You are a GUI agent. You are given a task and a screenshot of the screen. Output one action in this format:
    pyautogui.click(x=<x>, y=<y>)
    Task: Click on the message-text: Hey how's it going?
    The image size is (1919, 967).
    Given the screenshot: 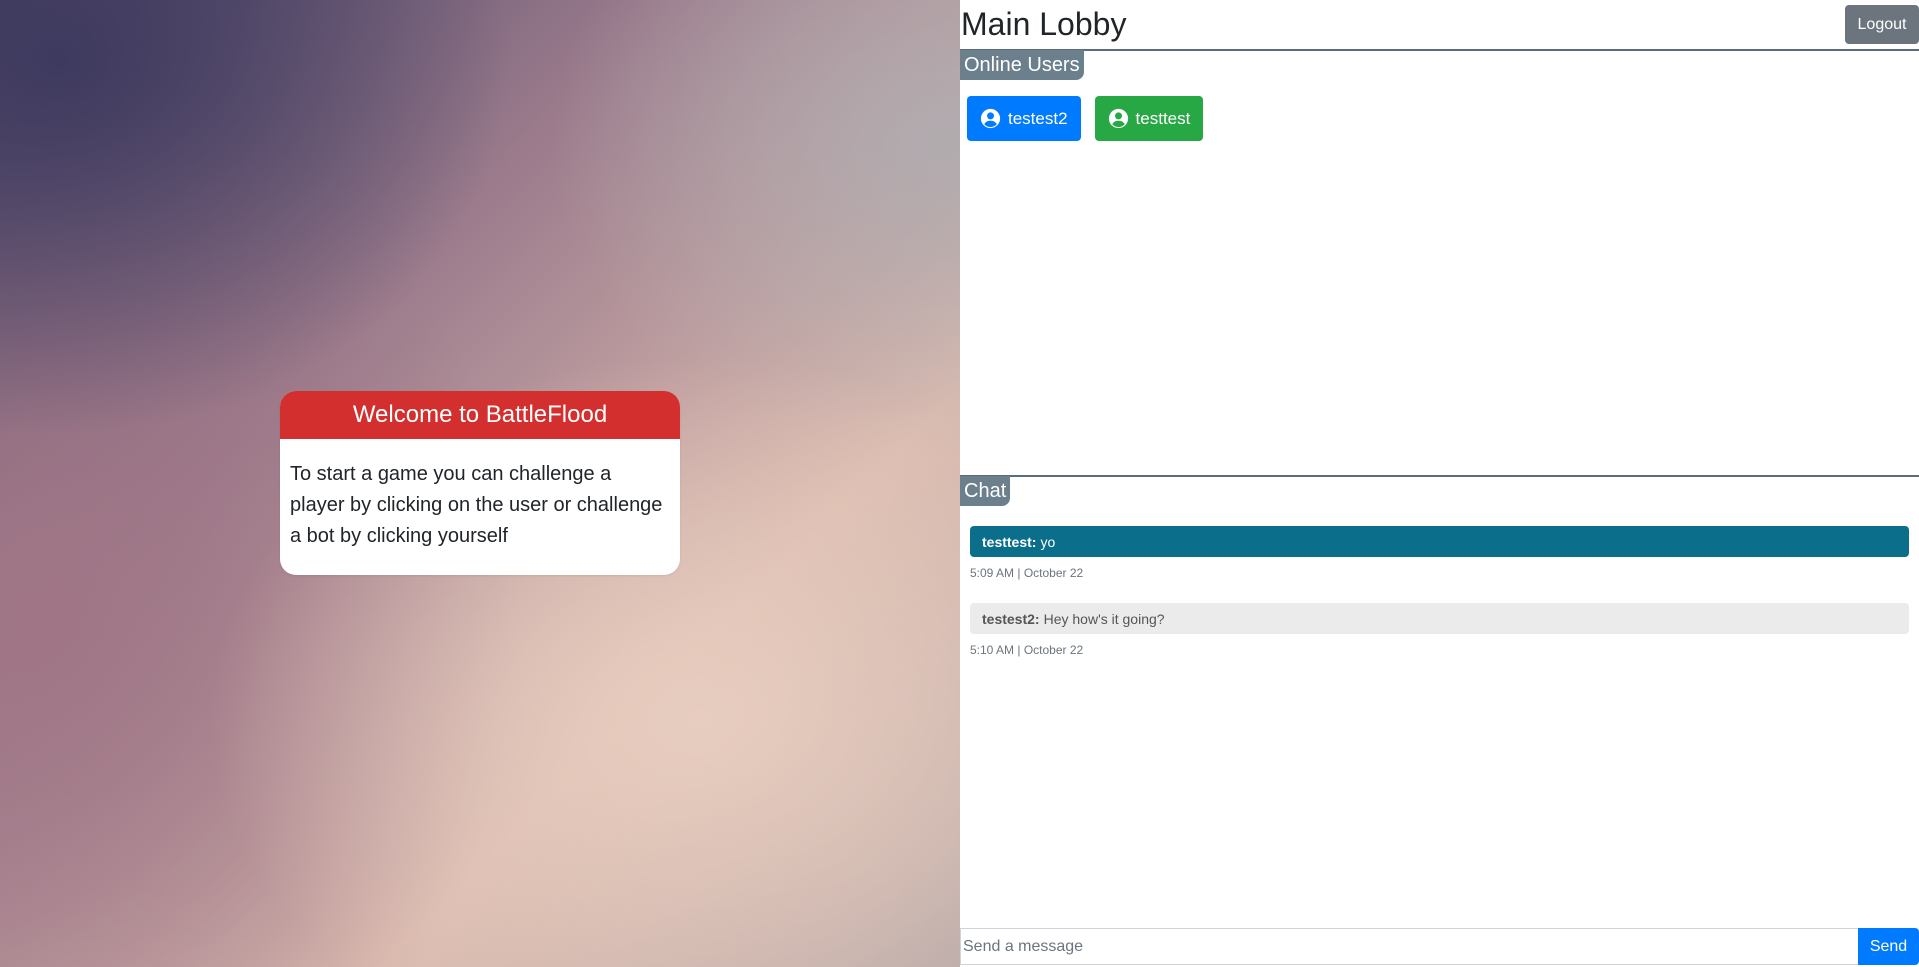 What is the action you would take?
    pyautogui.click(x=1104, y=618)
    